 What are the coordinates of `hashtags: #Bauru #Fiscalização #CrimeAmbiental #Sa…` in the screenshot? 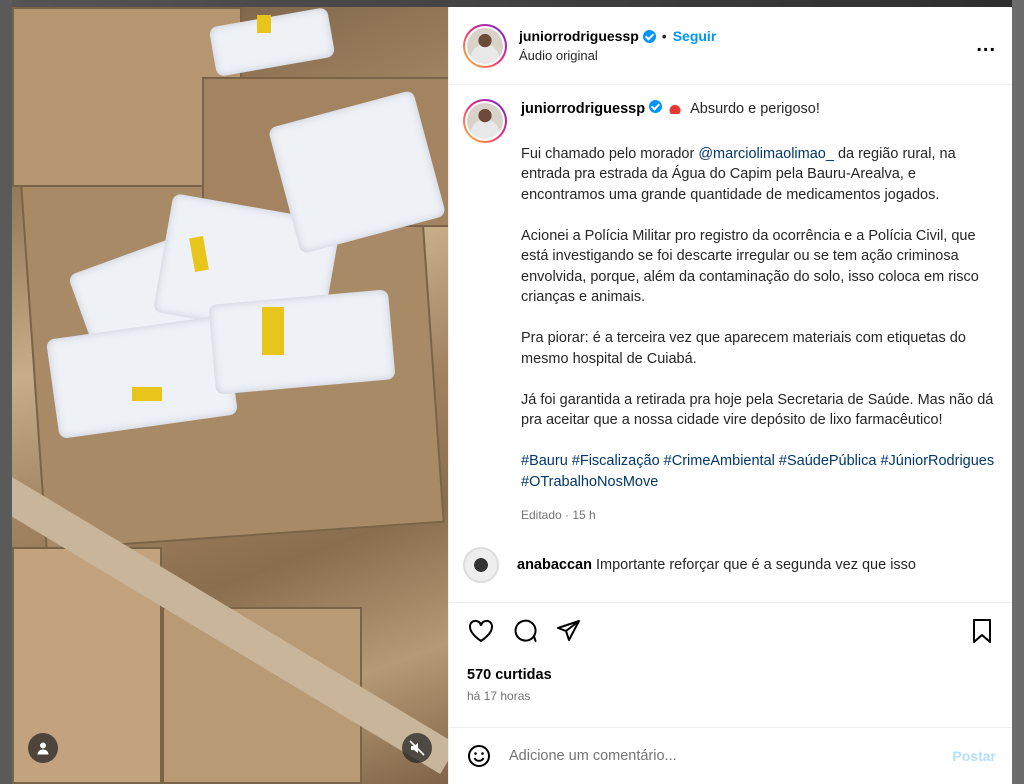 It's located at (758, 471).